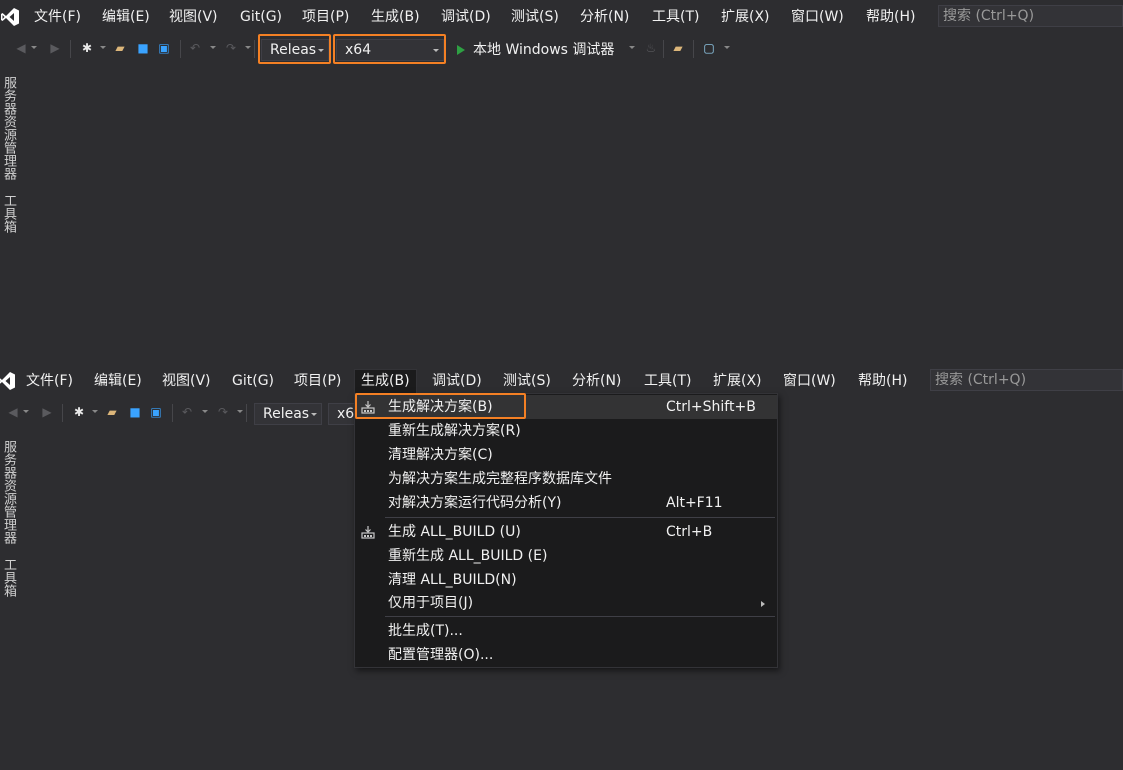 Image resolution: width=1123 pixels, height=770 pixels. Describe the element at coordinates (454, 431) in the screenshot. I see `menu-item-label: 重新生成解决方案(R)` at that location.